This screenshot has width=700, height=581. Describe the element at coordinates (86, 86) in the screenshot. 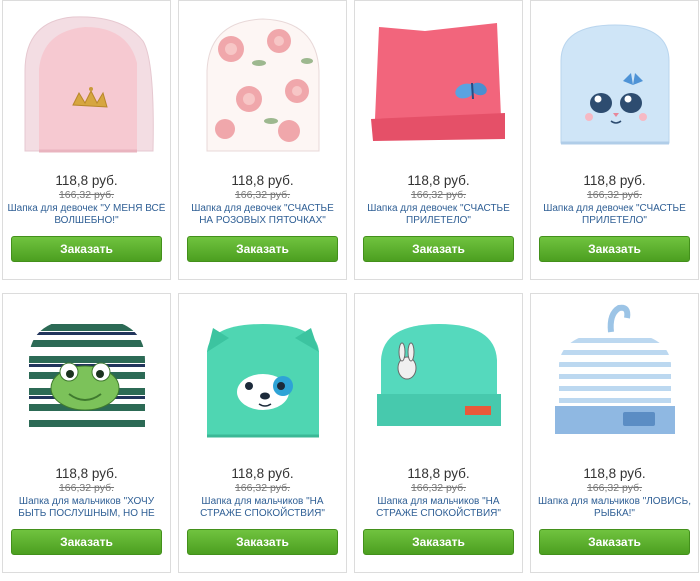

I see `product-image-pink-crown-hat` at that location.